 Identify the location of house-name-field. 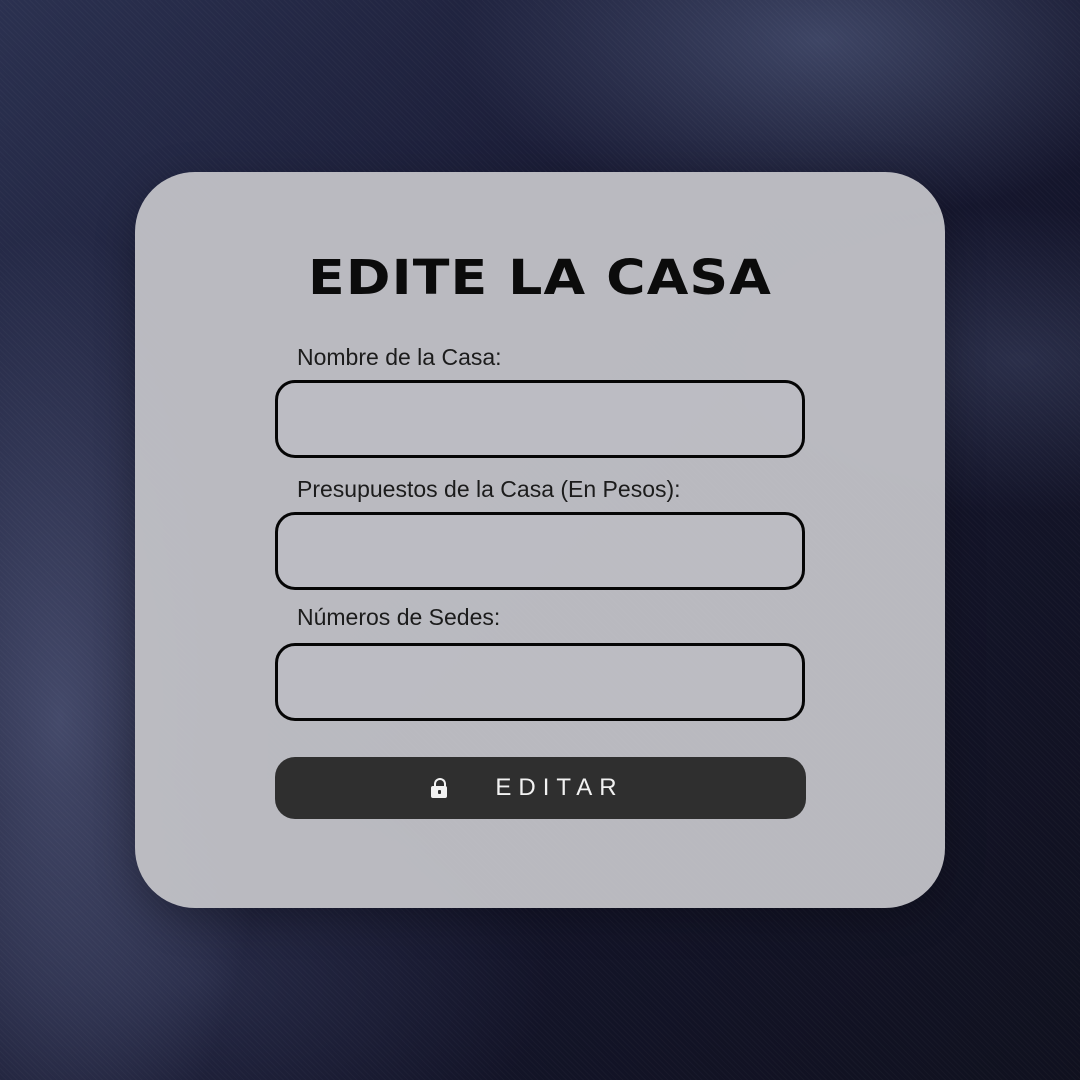
(540, 419).